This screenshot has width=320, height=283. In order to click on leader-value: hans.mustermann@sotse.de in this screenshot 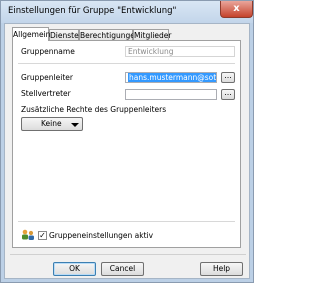, I will do `click(172, 77)`.